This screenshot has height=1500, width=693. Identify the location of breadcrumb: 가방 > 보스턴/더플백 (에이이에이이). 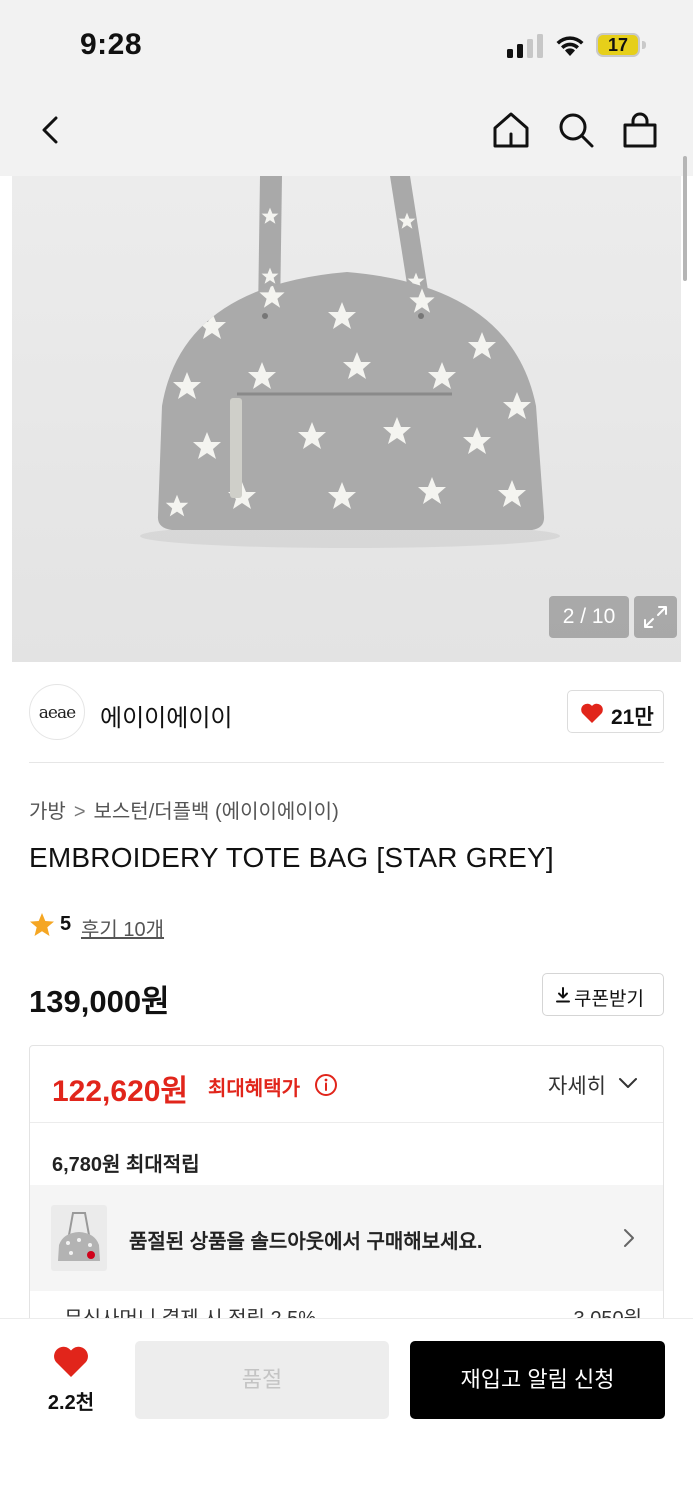
(184, 809).